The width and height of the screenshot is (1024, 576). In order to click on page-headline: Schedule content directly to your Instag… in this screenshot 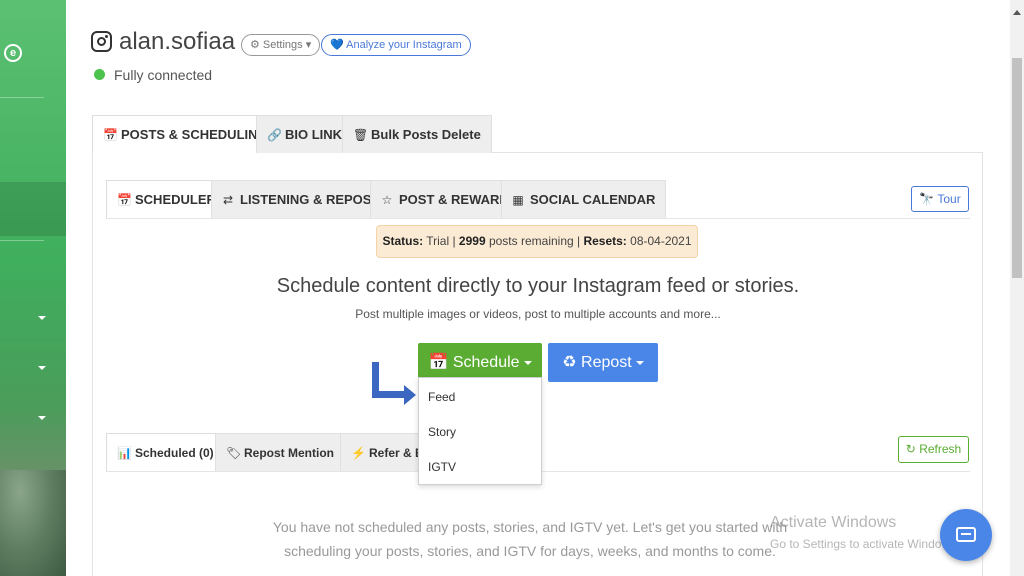, I will do `click(538, 286)`.